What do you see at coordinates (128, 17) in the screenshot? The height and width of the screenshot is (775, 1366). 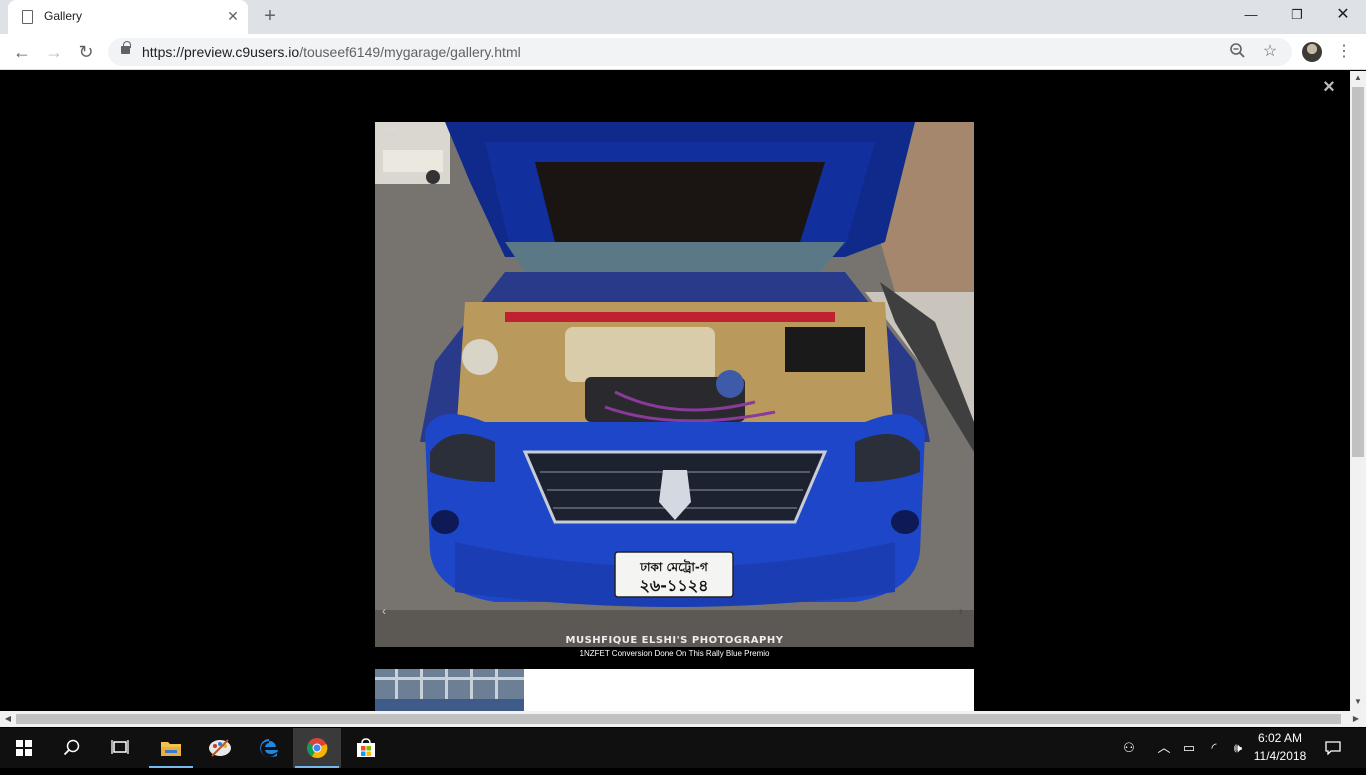 I see `tab-gallery: Gallery ✕` at bounding box center [128, 17].